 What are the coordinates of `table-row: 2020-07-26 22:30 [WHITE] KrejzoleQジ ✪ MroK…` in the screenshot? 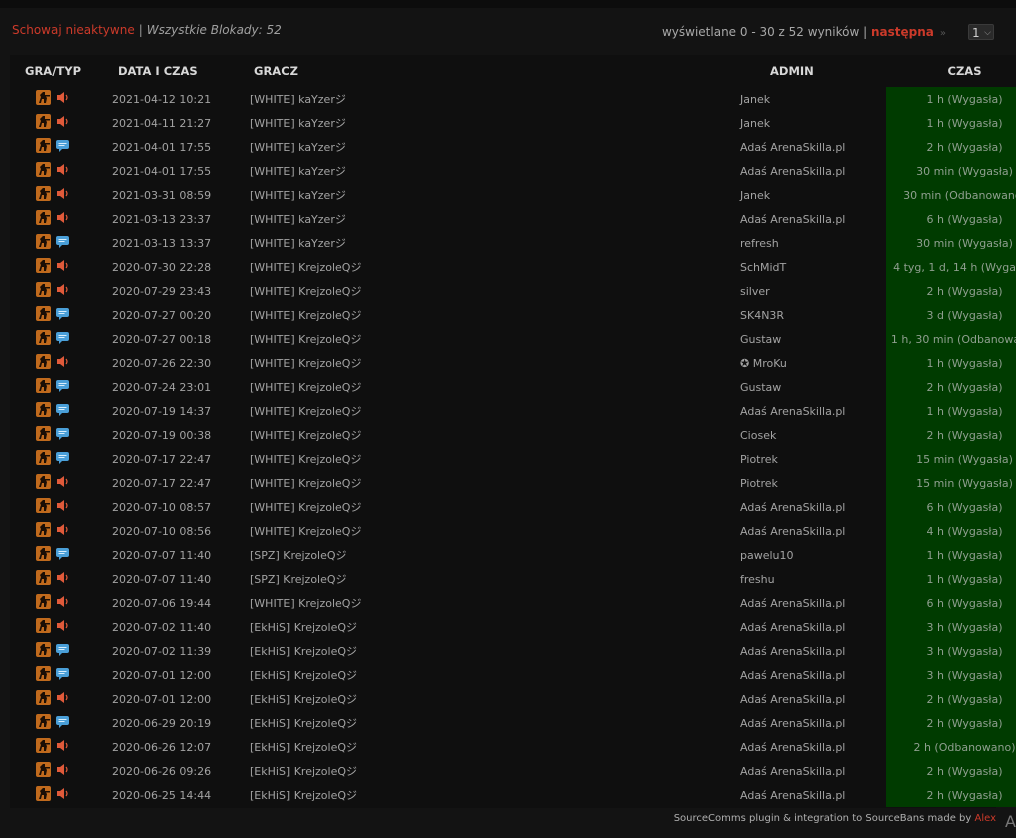 It's located at (513, 363).